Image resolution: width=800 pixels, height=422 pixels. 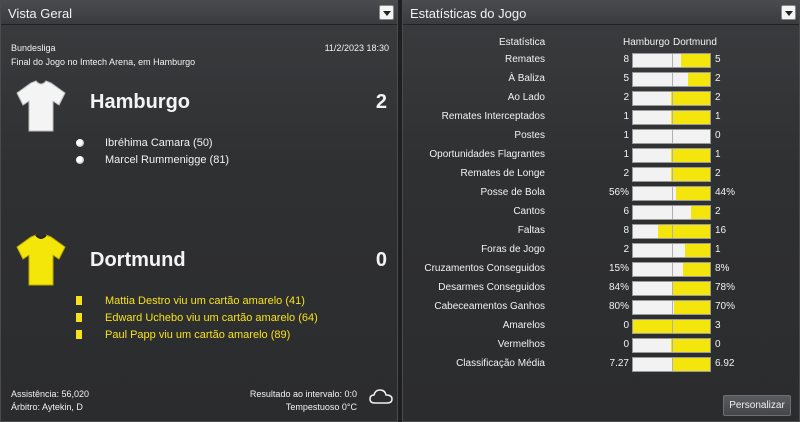 I want to click on away-stat-value: 6.92, so click(x=725, y=363).